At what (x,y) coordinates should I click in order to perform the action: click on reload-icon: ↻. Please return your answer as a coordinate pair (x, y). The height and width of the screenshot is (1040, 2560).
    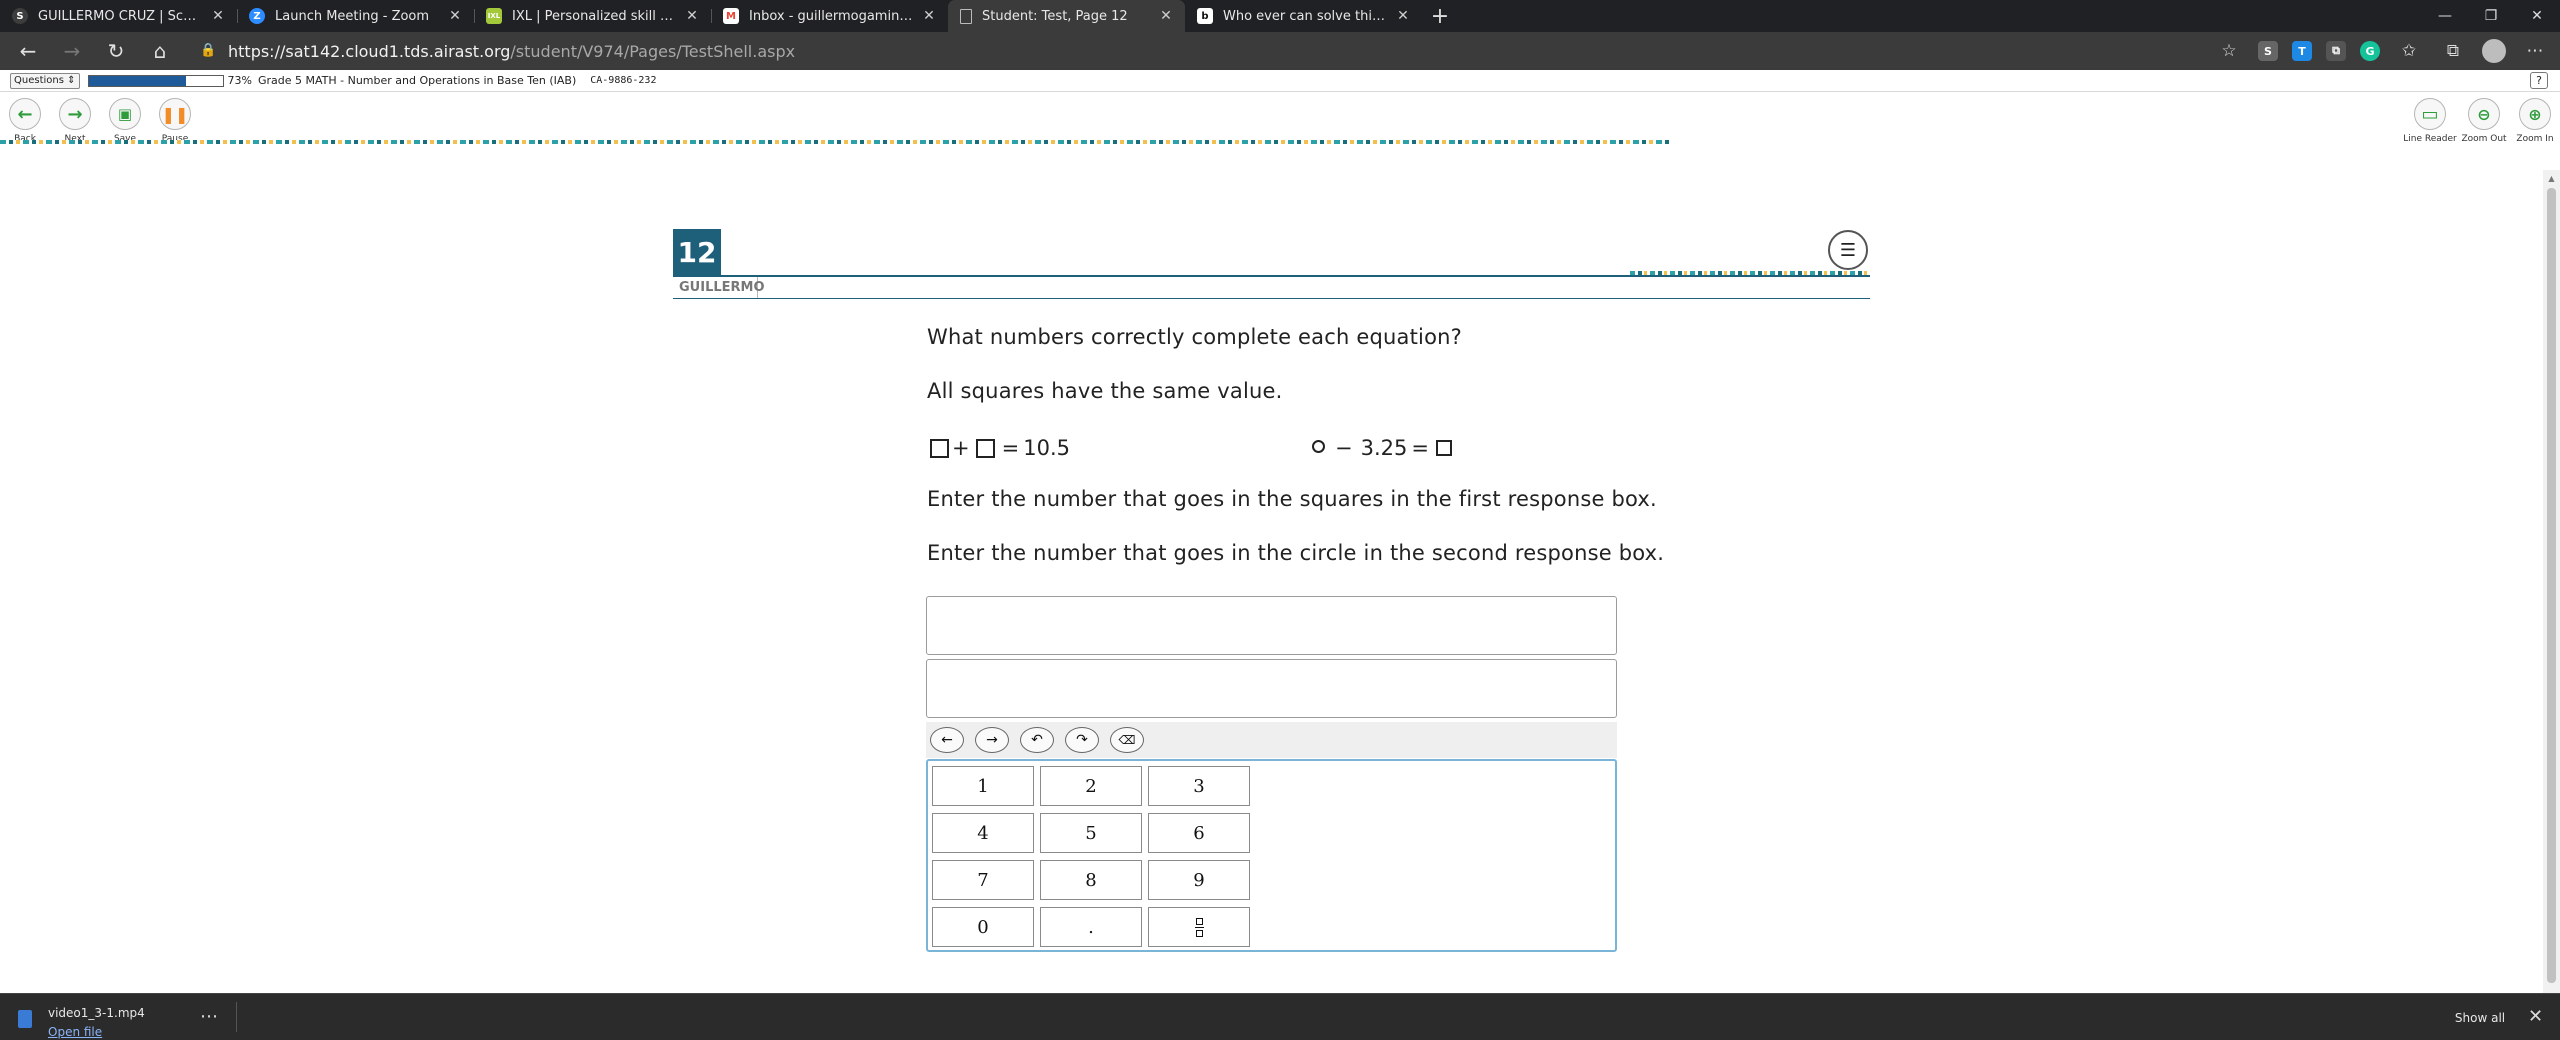
    Looking at the image, I should click on (116, 51).